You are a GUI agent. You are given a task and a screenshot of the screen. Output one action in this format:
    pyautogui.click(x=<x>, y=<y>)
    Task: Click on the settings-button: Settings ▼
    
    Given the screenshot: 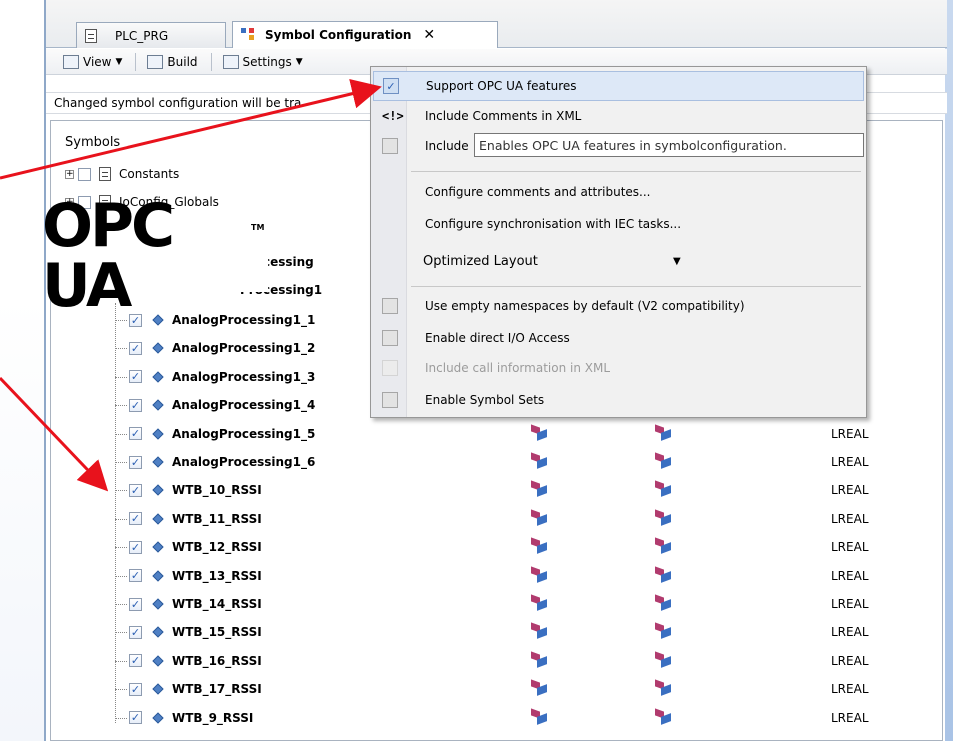 What is the action you would take?
    pyautogui.click(x=263, y=62)
    